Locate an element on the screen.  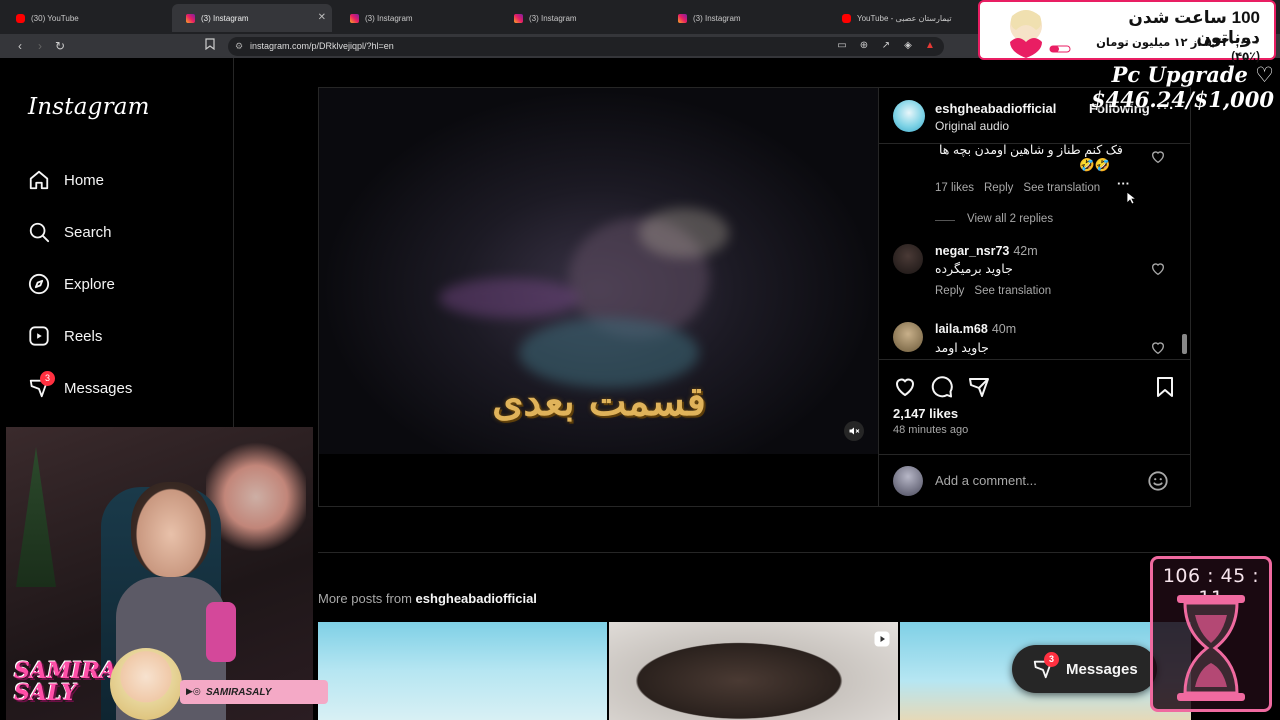
screen-icon: ▭ is located at coordinates (842, 46).